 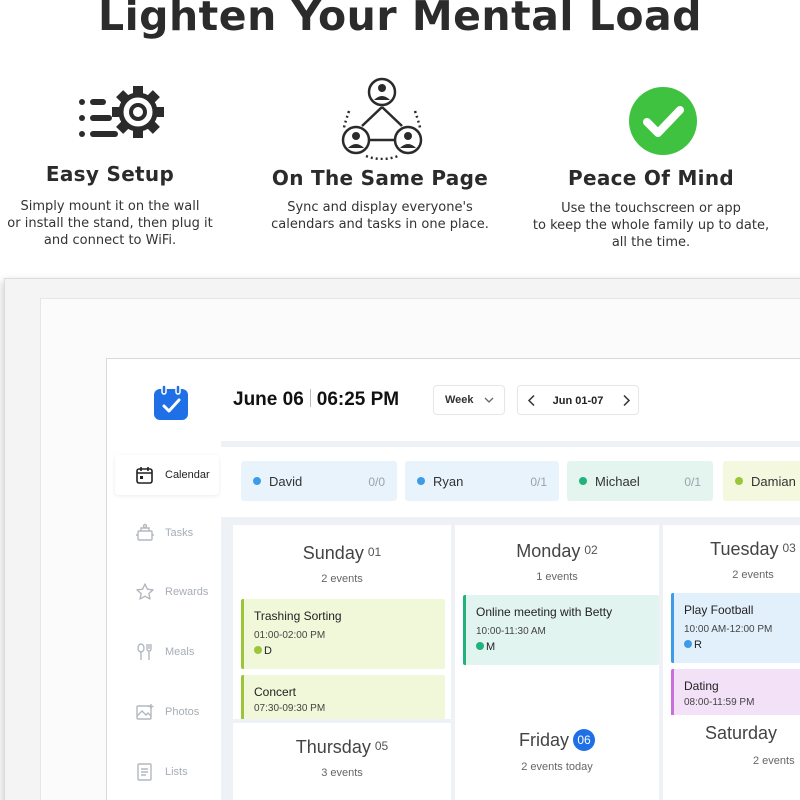 What do you see at coordinates (557, 577) in the screenshot?
I see `day-event-count: 1 events` at bounding box center [557, 577].